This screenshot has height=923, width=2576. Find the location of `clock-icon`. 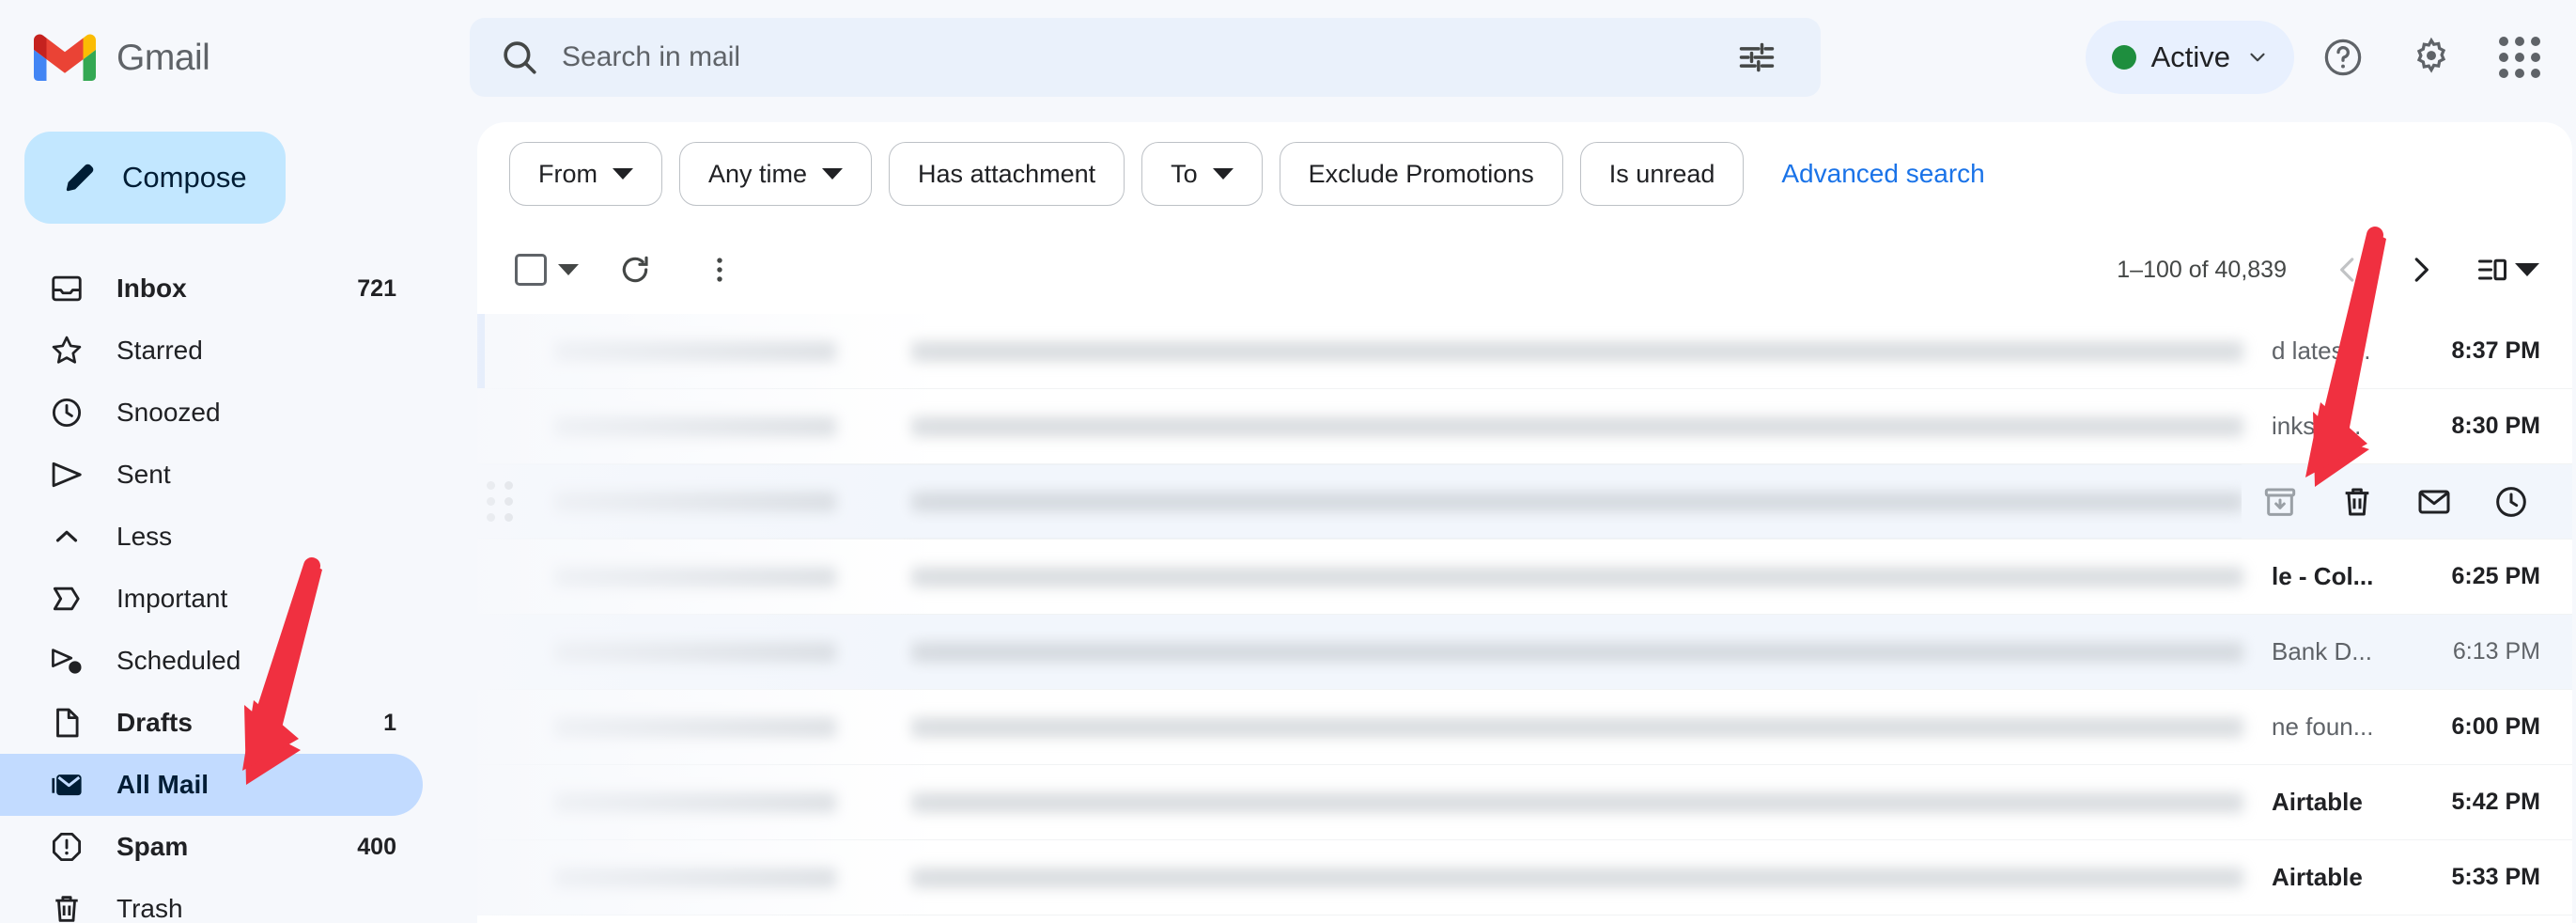

clock-icon is located at coordinates (2511, 502).